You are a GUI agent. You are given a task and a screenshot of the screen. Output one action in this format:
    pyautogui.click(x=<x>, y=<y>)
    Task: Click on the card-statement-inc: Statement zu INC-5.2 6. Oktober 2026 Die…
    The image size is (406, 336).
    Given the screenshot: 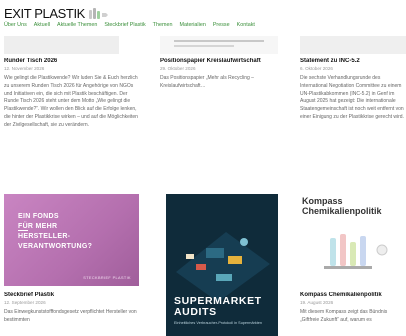 What is the action you would take?
    pyautogui.click(x=353, y=90)
    